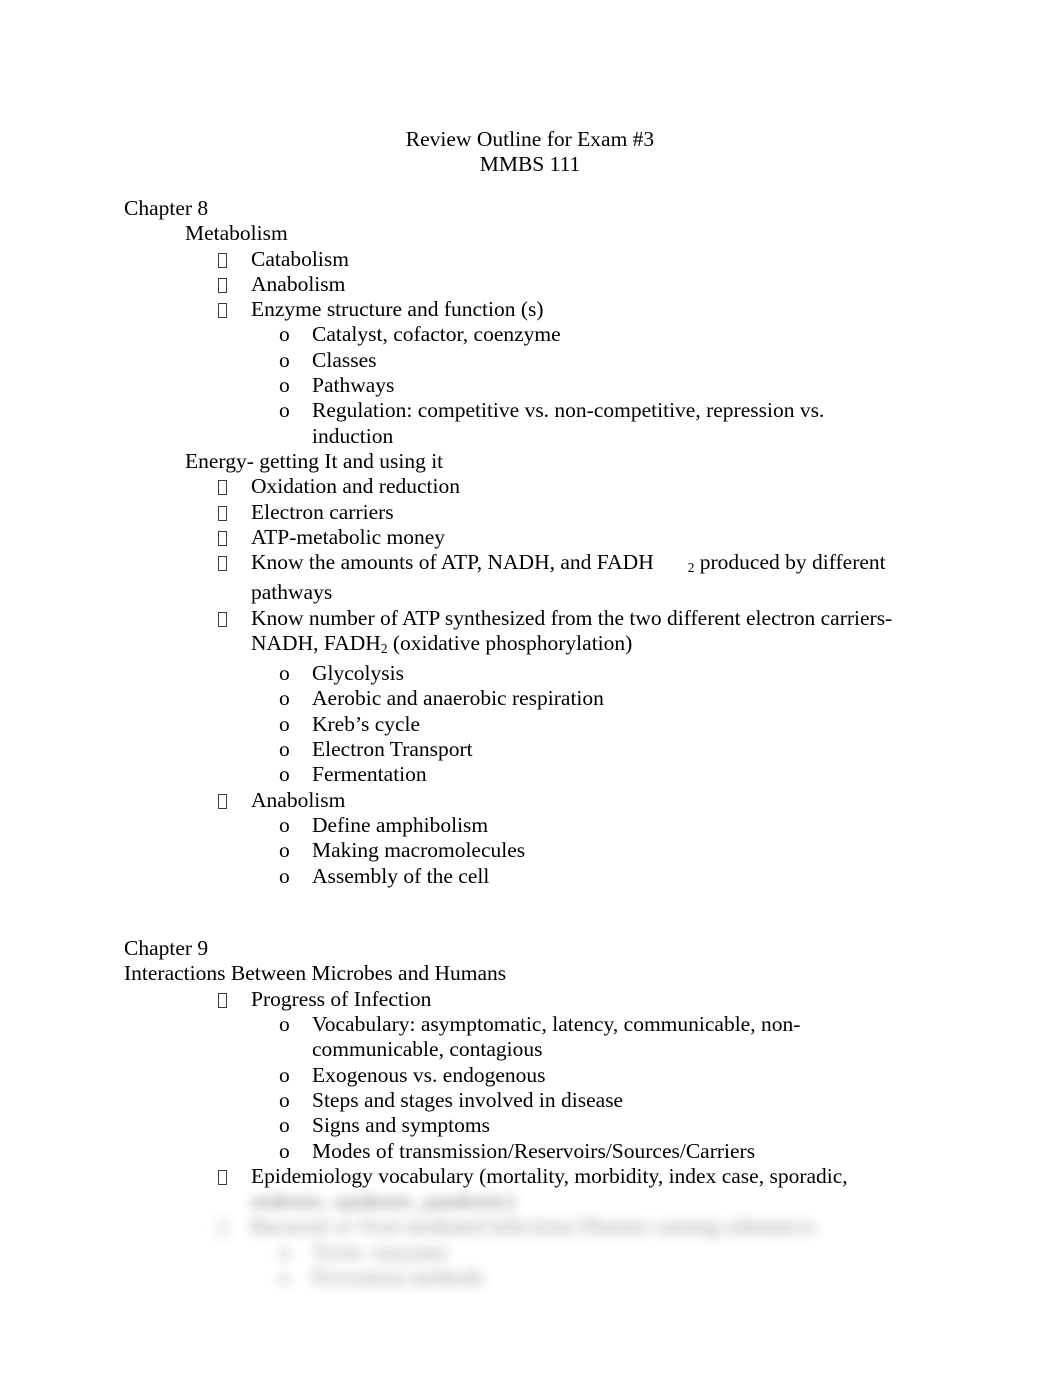 This screenshot has height=1377, width=1062. I want to click on sub-list-item-label: Making macromolecules, so click(419, 850).